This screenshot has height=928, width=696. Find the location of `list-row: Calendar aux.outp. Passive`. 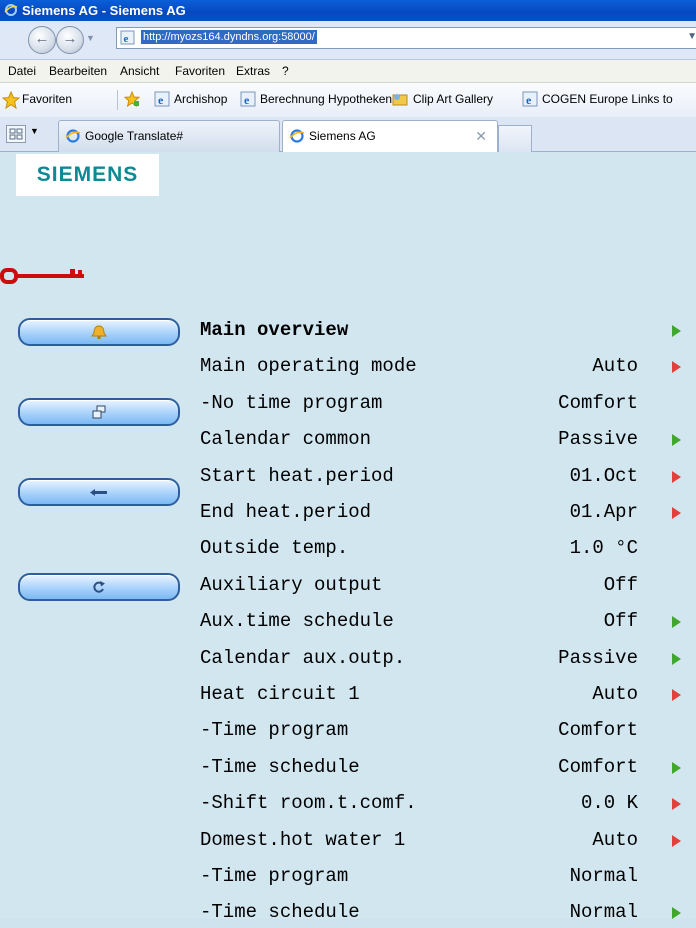

list-row: Calendar aux.outp. Passive is located at coordinates (445, 659).